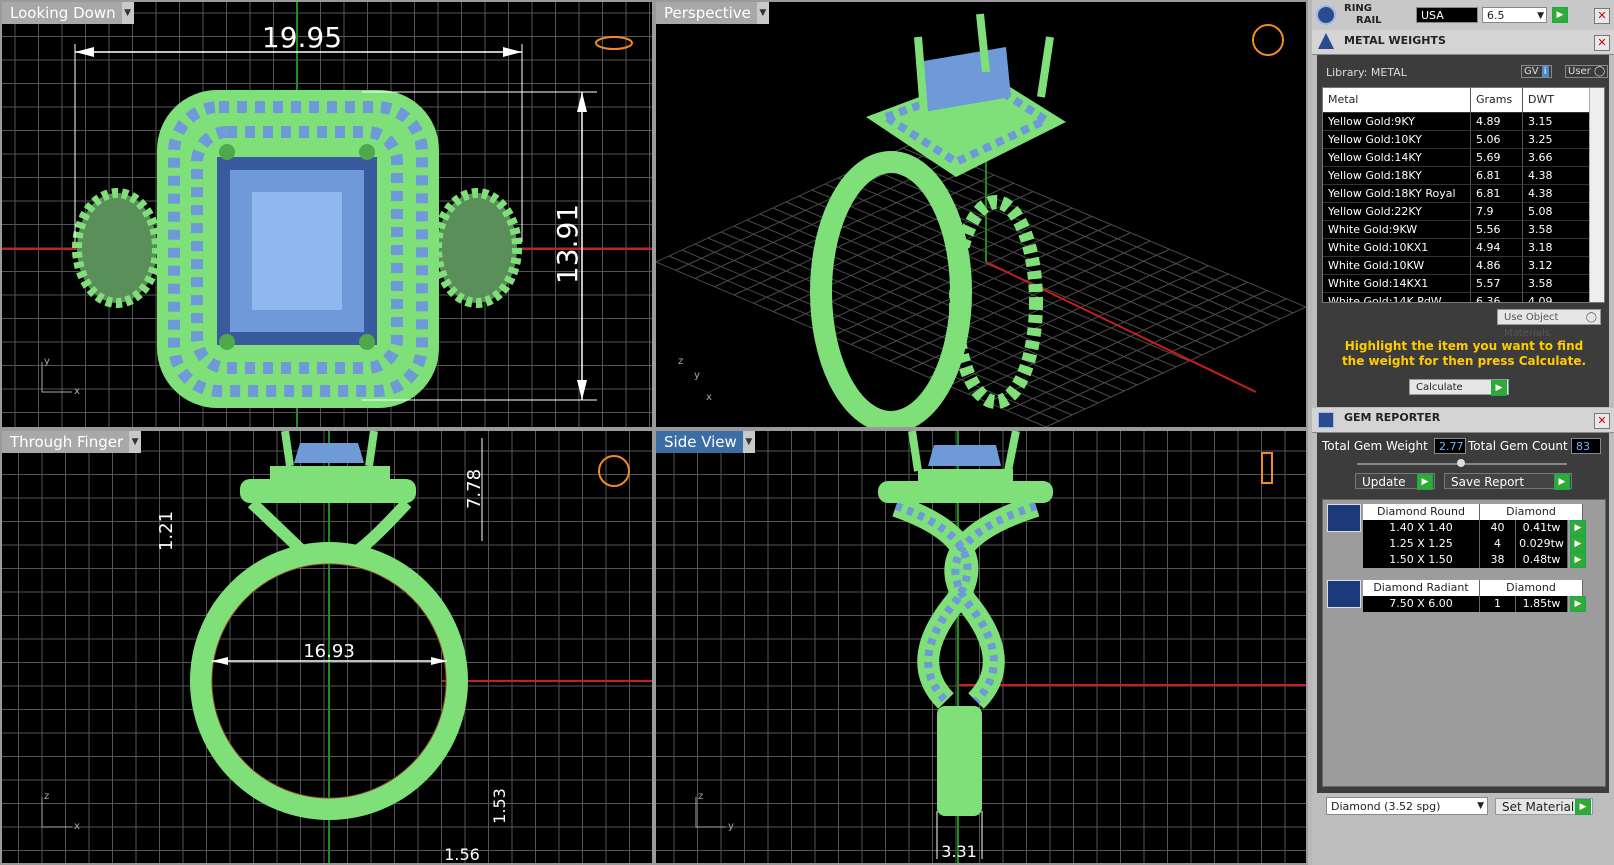  What do you see at coordinates (1463, 420) in the screenshot?
I see `gem-reporter-bar: GEM REPORTER ✕` at bounding box center [1463, 420].